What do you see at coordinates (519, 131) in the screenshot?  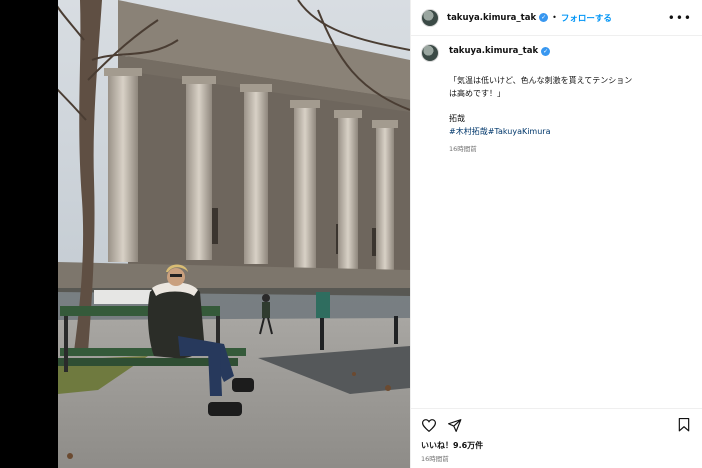 I see `hashtag-link: #TakuyaKimura` at bounding box center [519, 131].